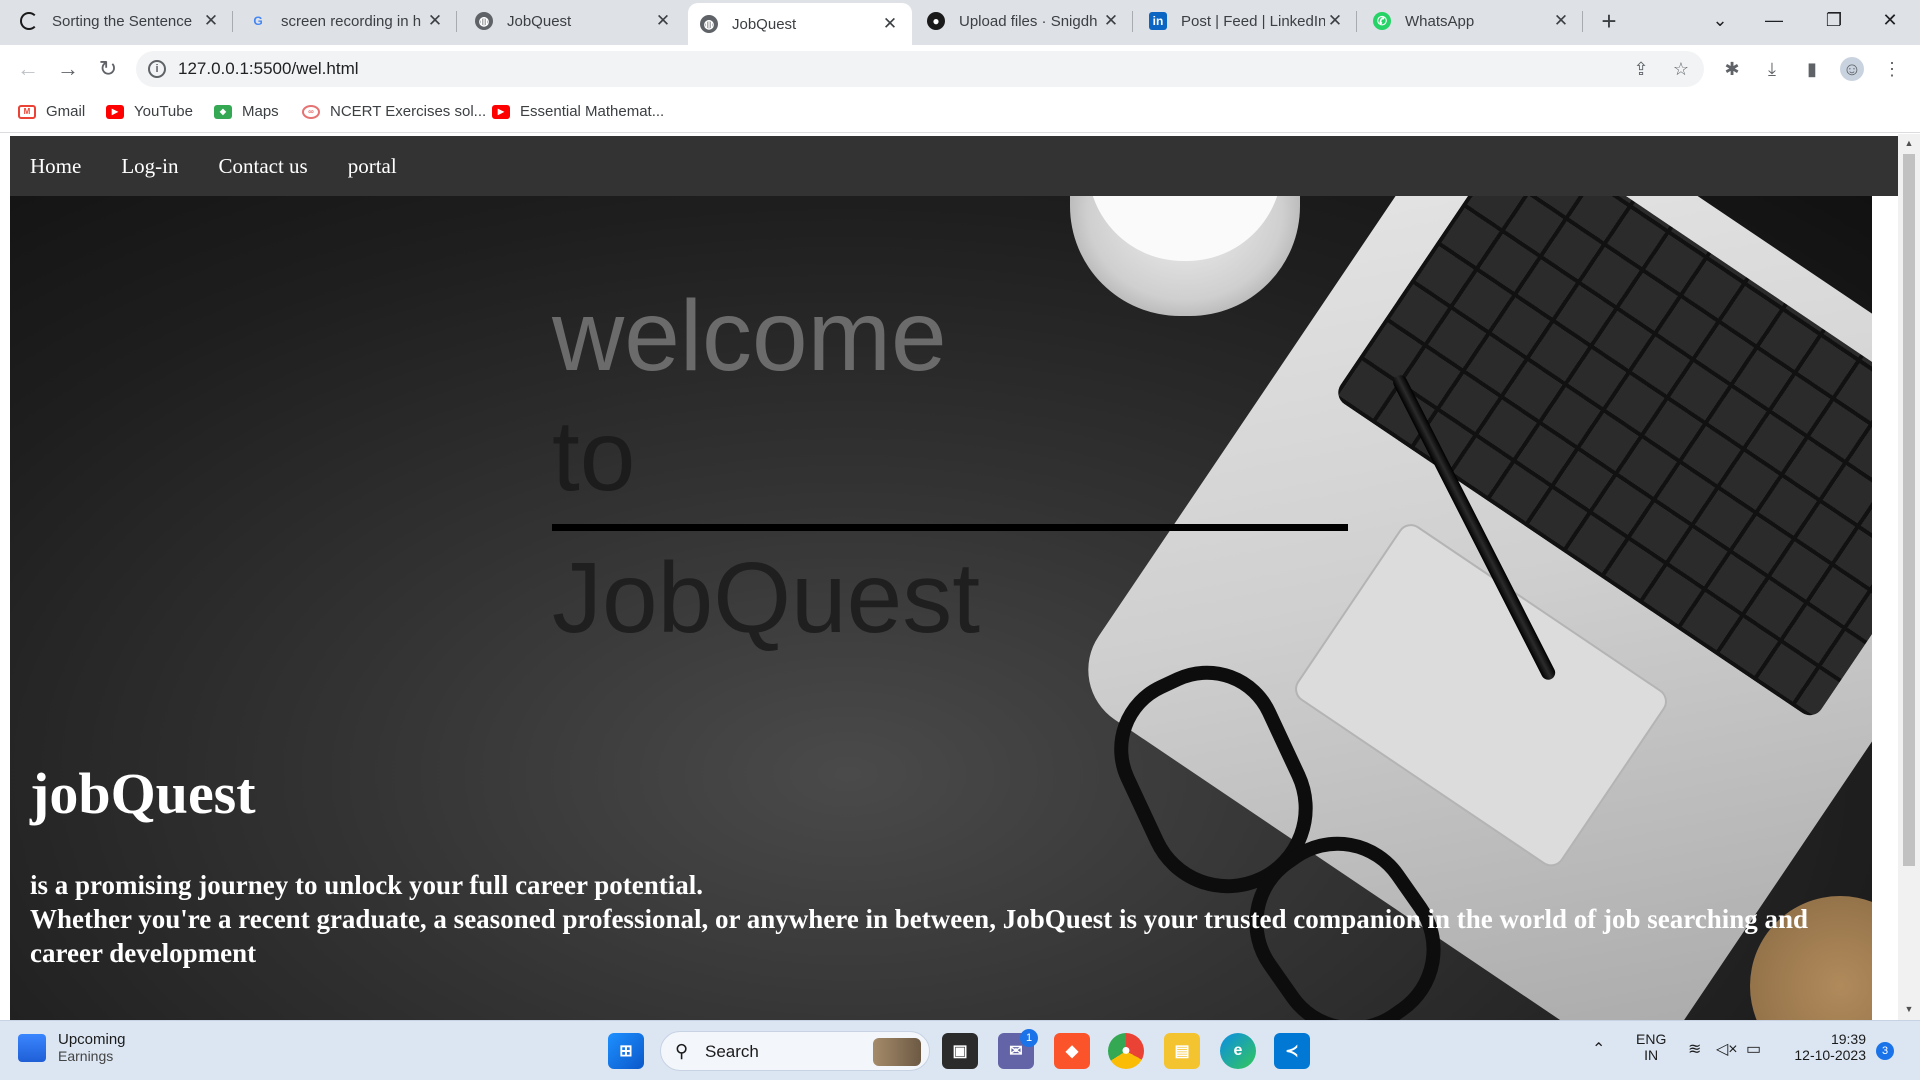 This screenshot has width=1920, height=1080. What do you see at coordinates (1852, 69) in the screenshot?
I see `profile-avatar-icon: ☺` at bounding box center [1852, 69].